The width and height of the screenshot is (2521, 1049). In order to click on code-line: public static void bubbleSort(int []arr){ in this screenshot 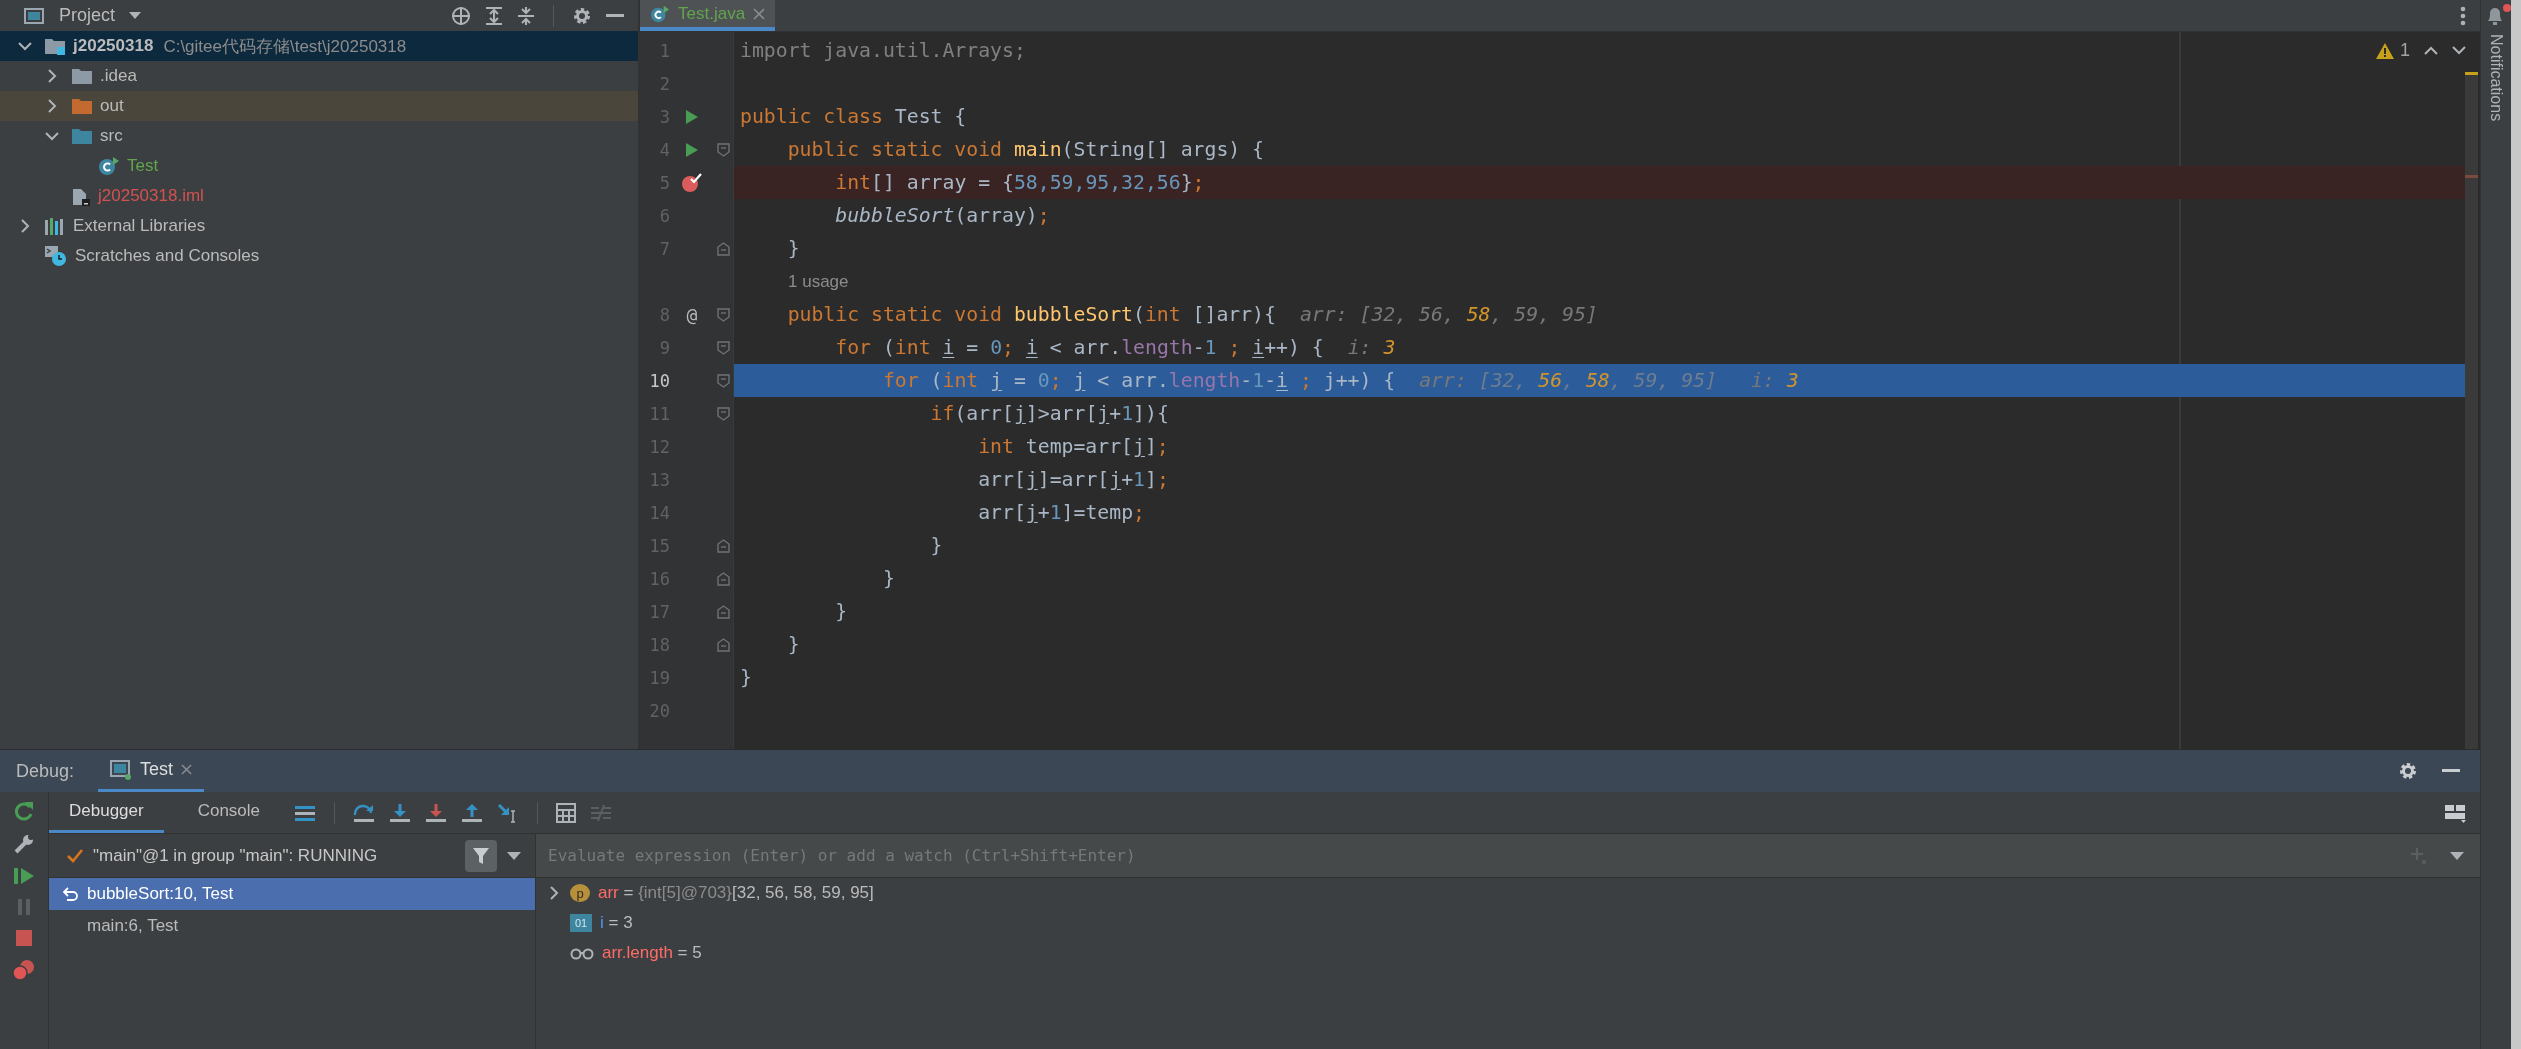, I will do `click(1031, 314)`.